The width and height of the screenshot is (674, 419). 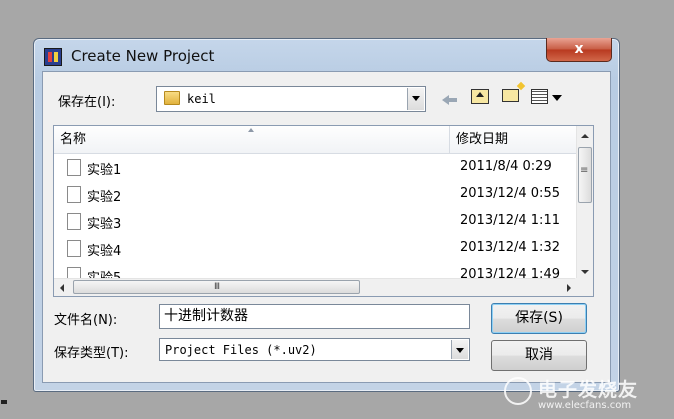 I want to click on vertical-scrollbar, so click(x=584, y=203).